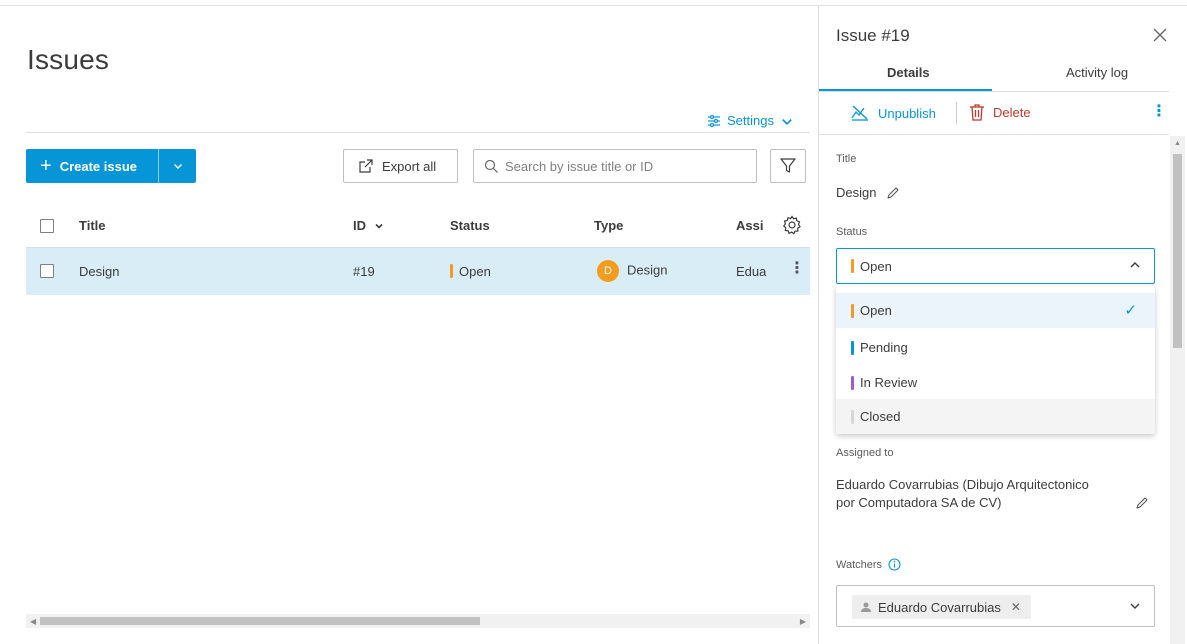  I want to click on column-header-id: ID, so click(368, 225).